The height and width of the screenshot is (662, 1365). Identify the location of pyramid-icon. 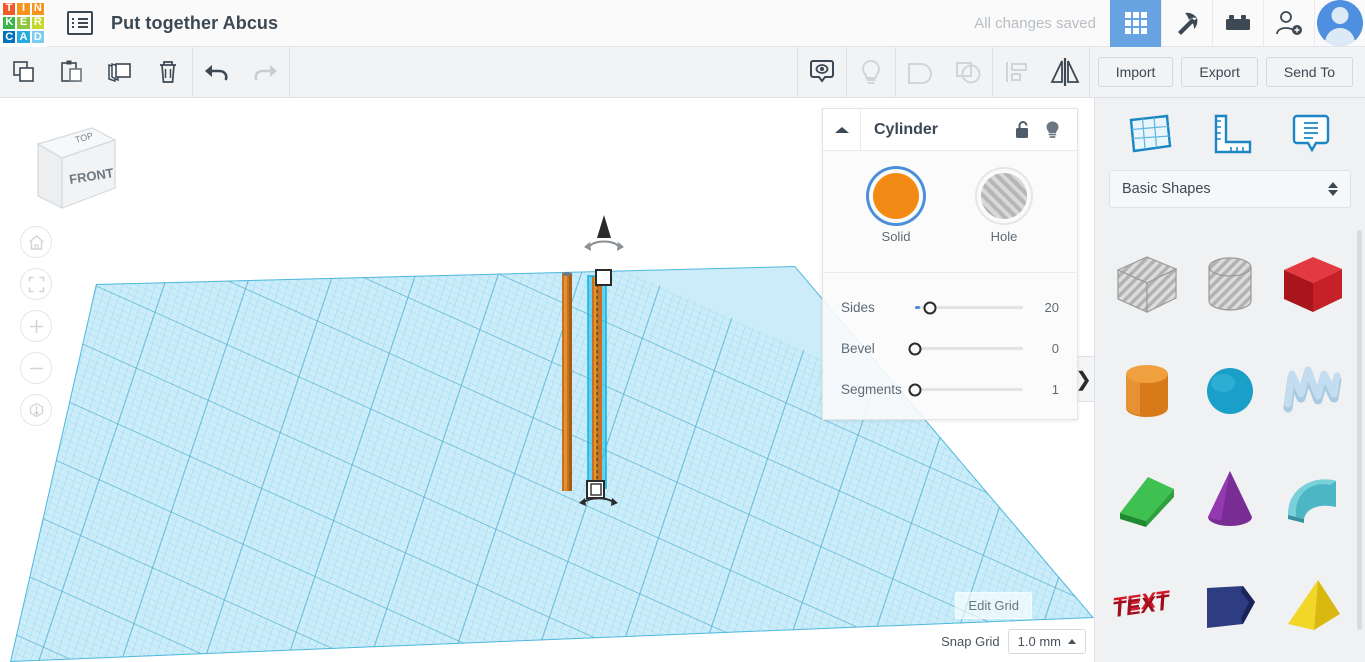
(1314, 605).